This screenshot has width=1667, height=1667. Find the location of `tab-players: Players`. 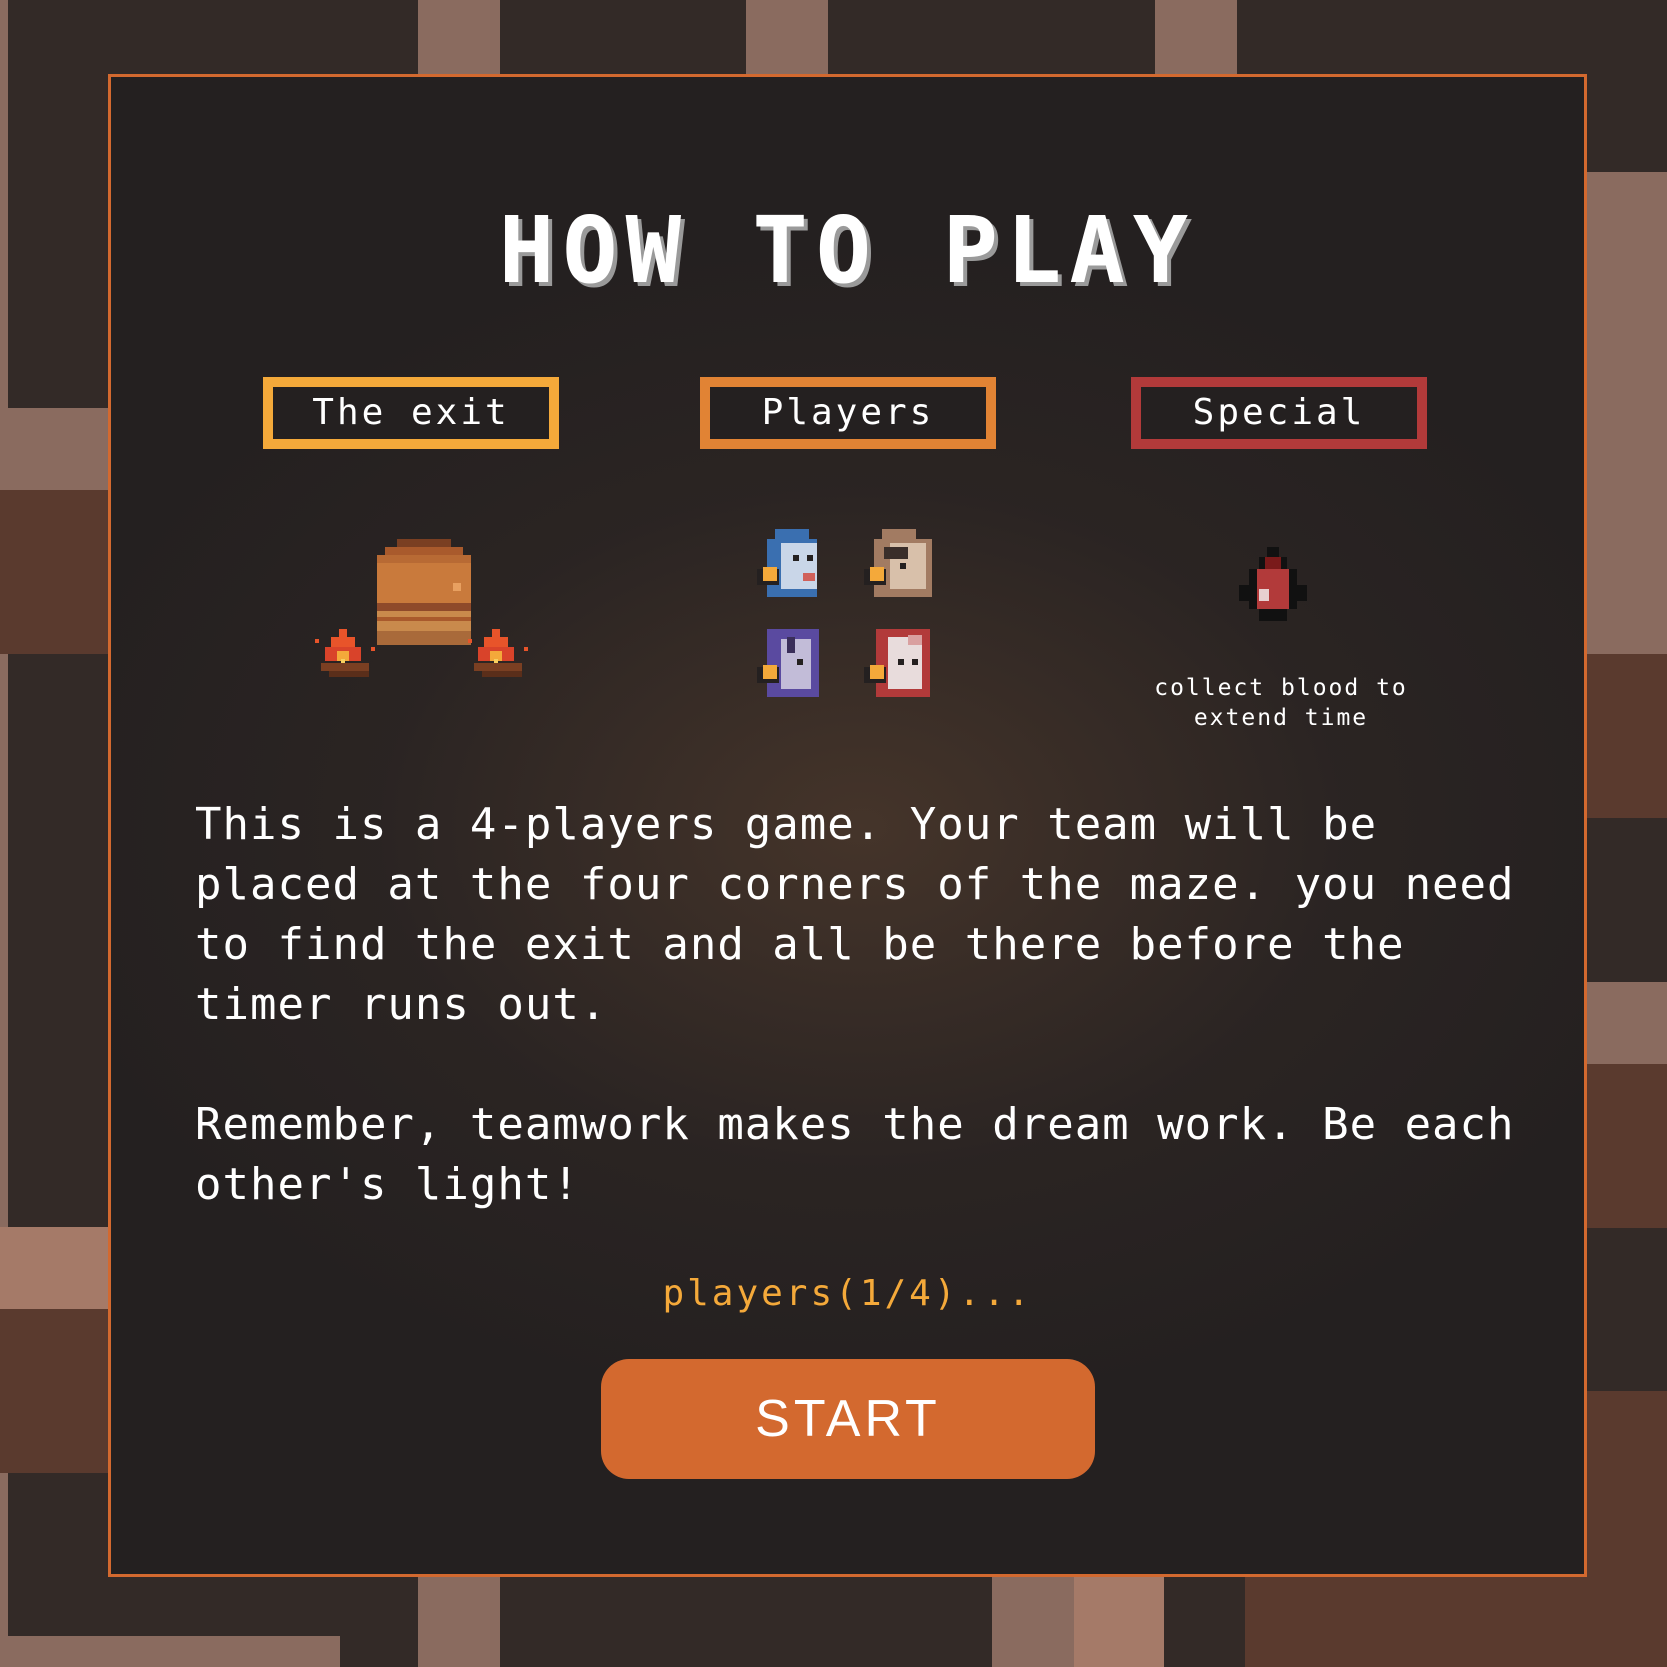

tab-players: Players is located at coordinates (848, 413).